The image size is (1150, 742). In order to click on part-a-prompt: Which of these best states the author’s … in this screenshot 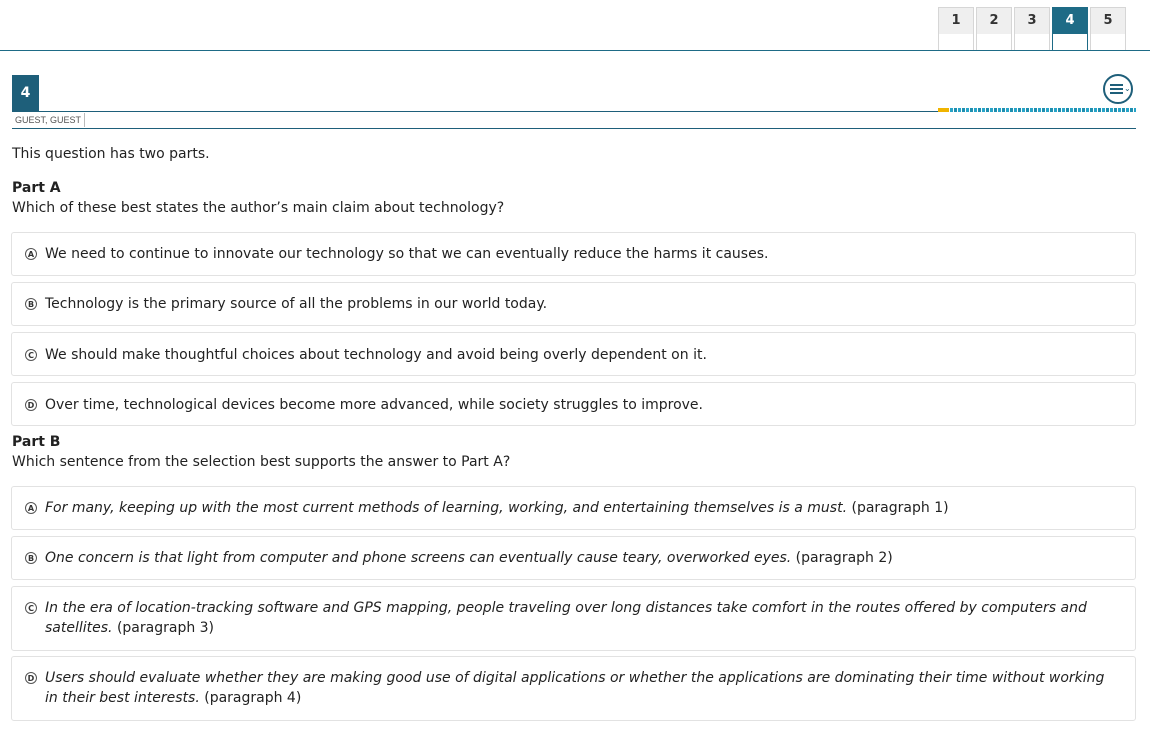, I will do `click(258, 208)`.